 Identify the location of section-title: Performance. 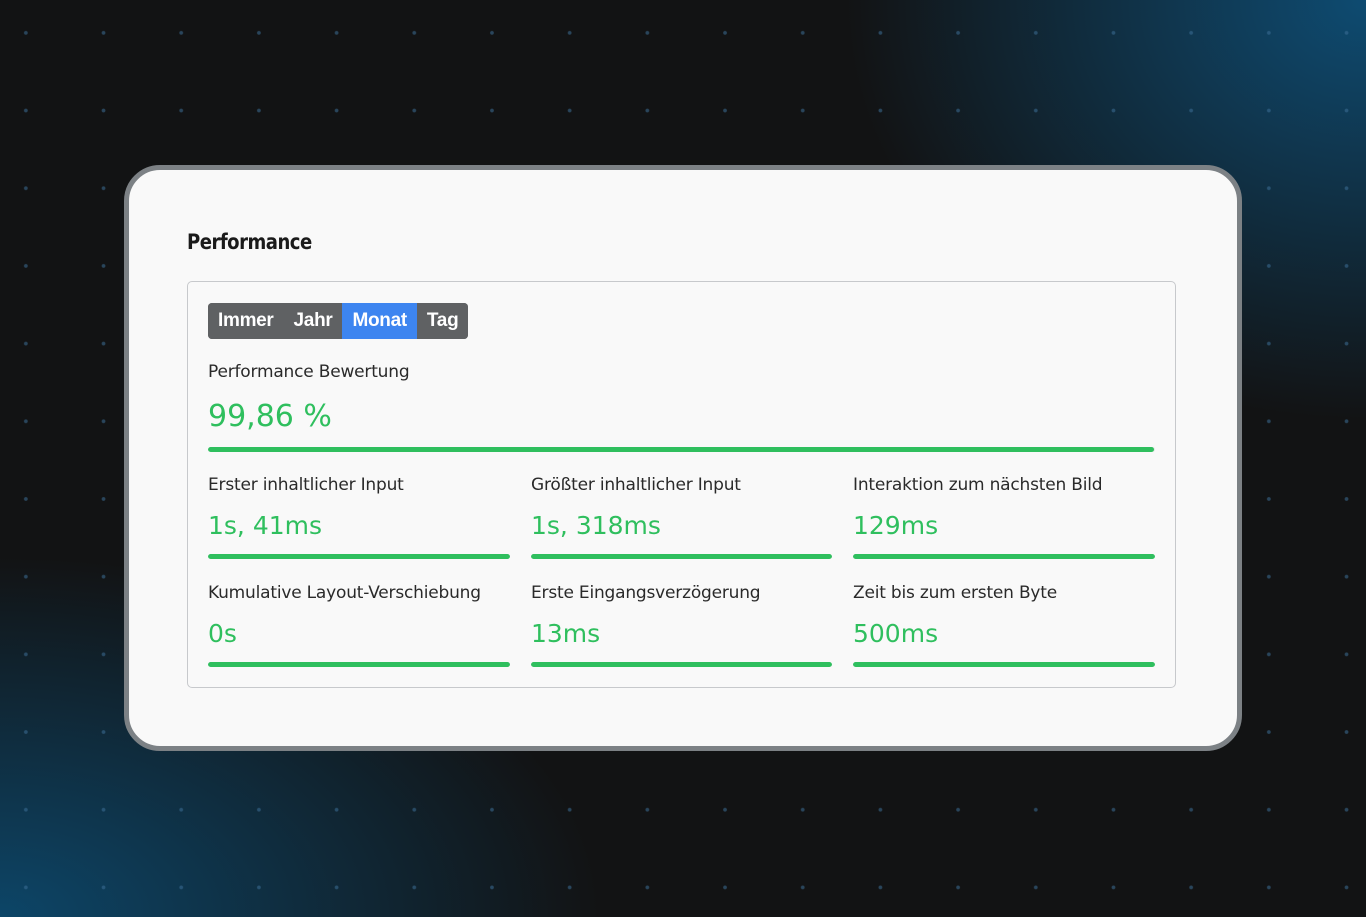
(249, 242).